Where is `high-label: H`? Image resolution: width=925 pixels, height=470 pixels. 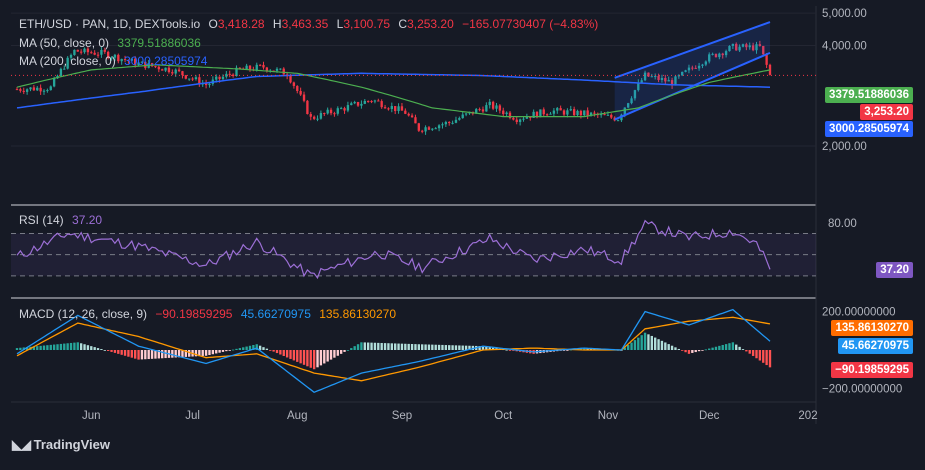
high-label: H is located at coordinates (277, 24).